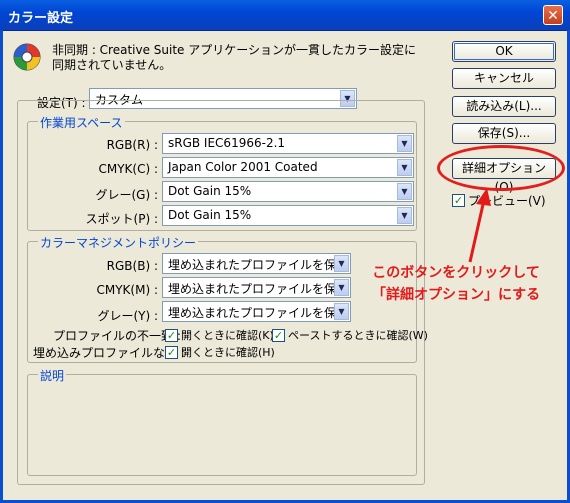  I want to click on window-title: カラー設定, so click(41, 18).